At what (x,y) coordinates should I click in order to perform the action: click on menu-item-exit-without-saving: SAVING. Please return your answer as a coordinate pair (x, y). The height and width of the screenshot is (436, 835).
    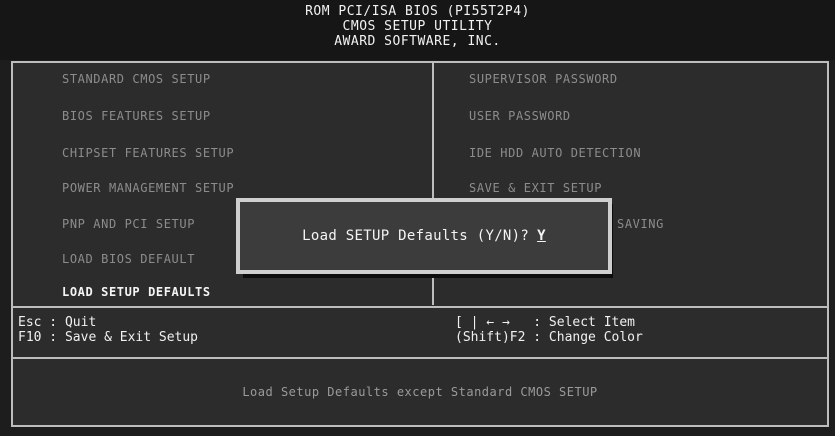
    Looking at the image, I should click on (640, 224).